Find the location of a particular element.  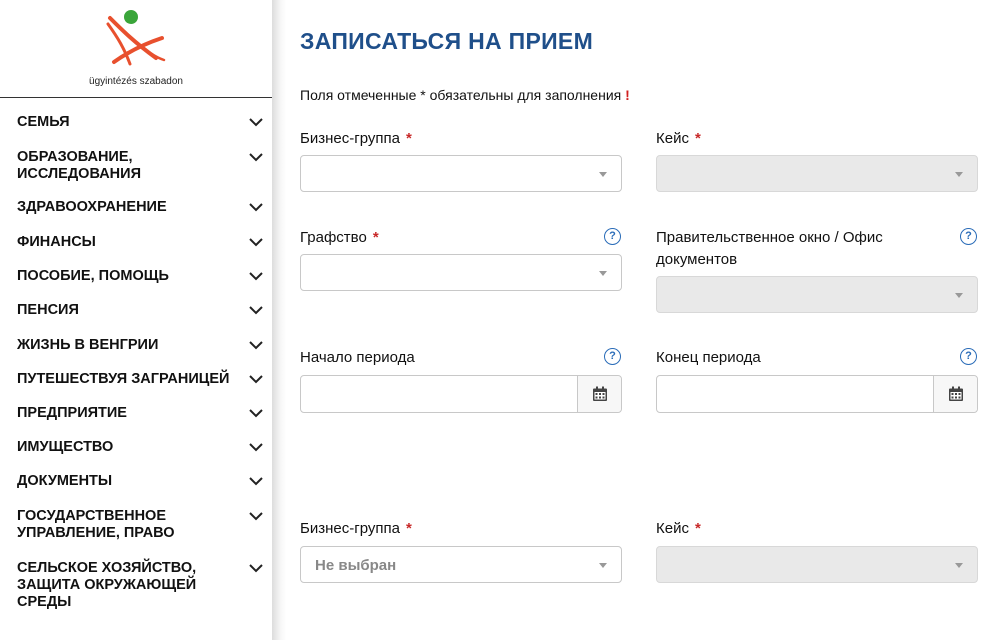

sidebar-item-pension: ПЕНСИЯ is located at coordinates (136, 310).